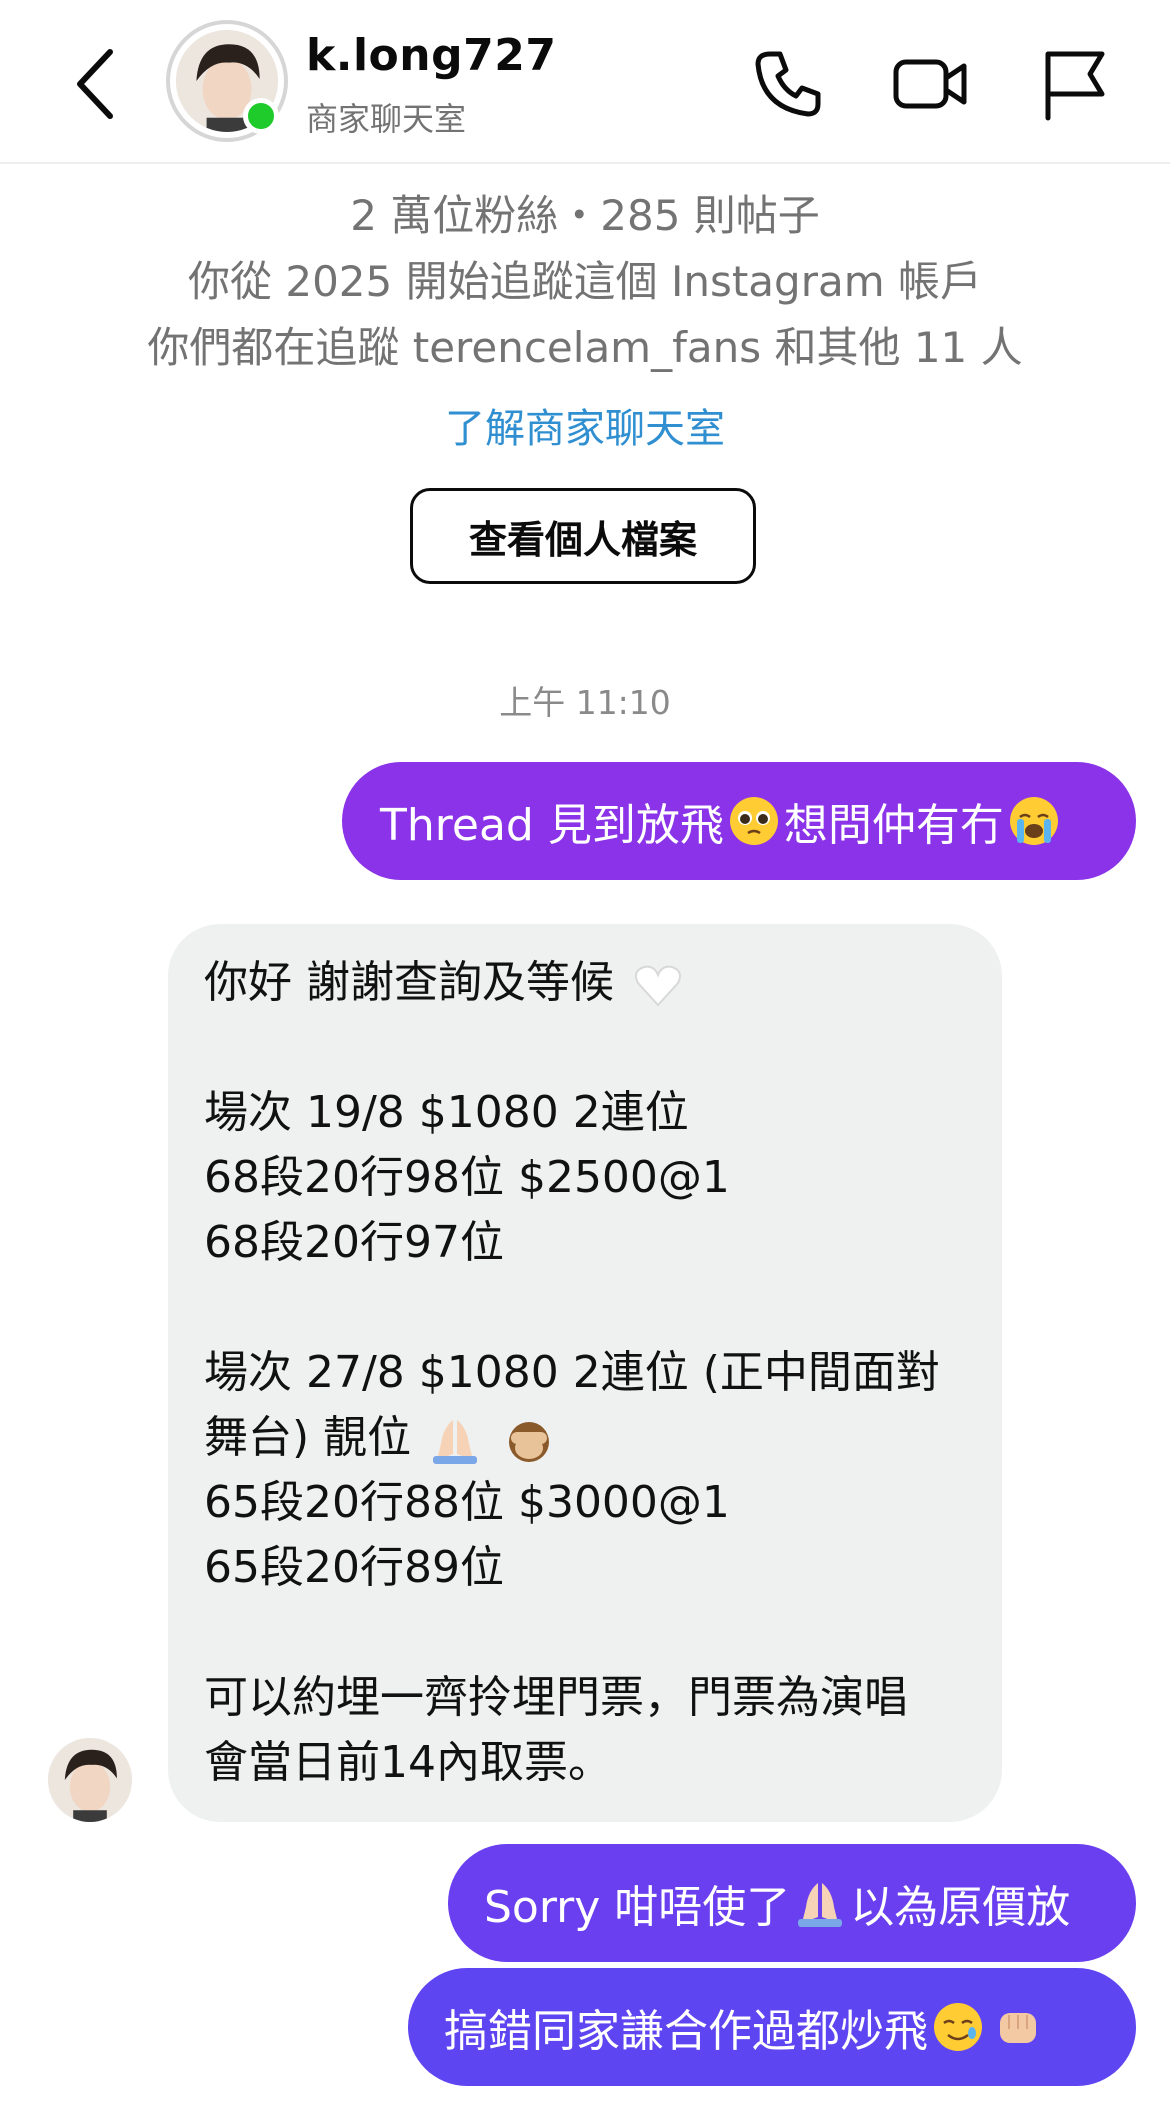 The width and height of the screenshot is (1170, 2112). Describe the element at coordinates (96, 84) in the screenshot. I see `chevron-left-icon` at that location.